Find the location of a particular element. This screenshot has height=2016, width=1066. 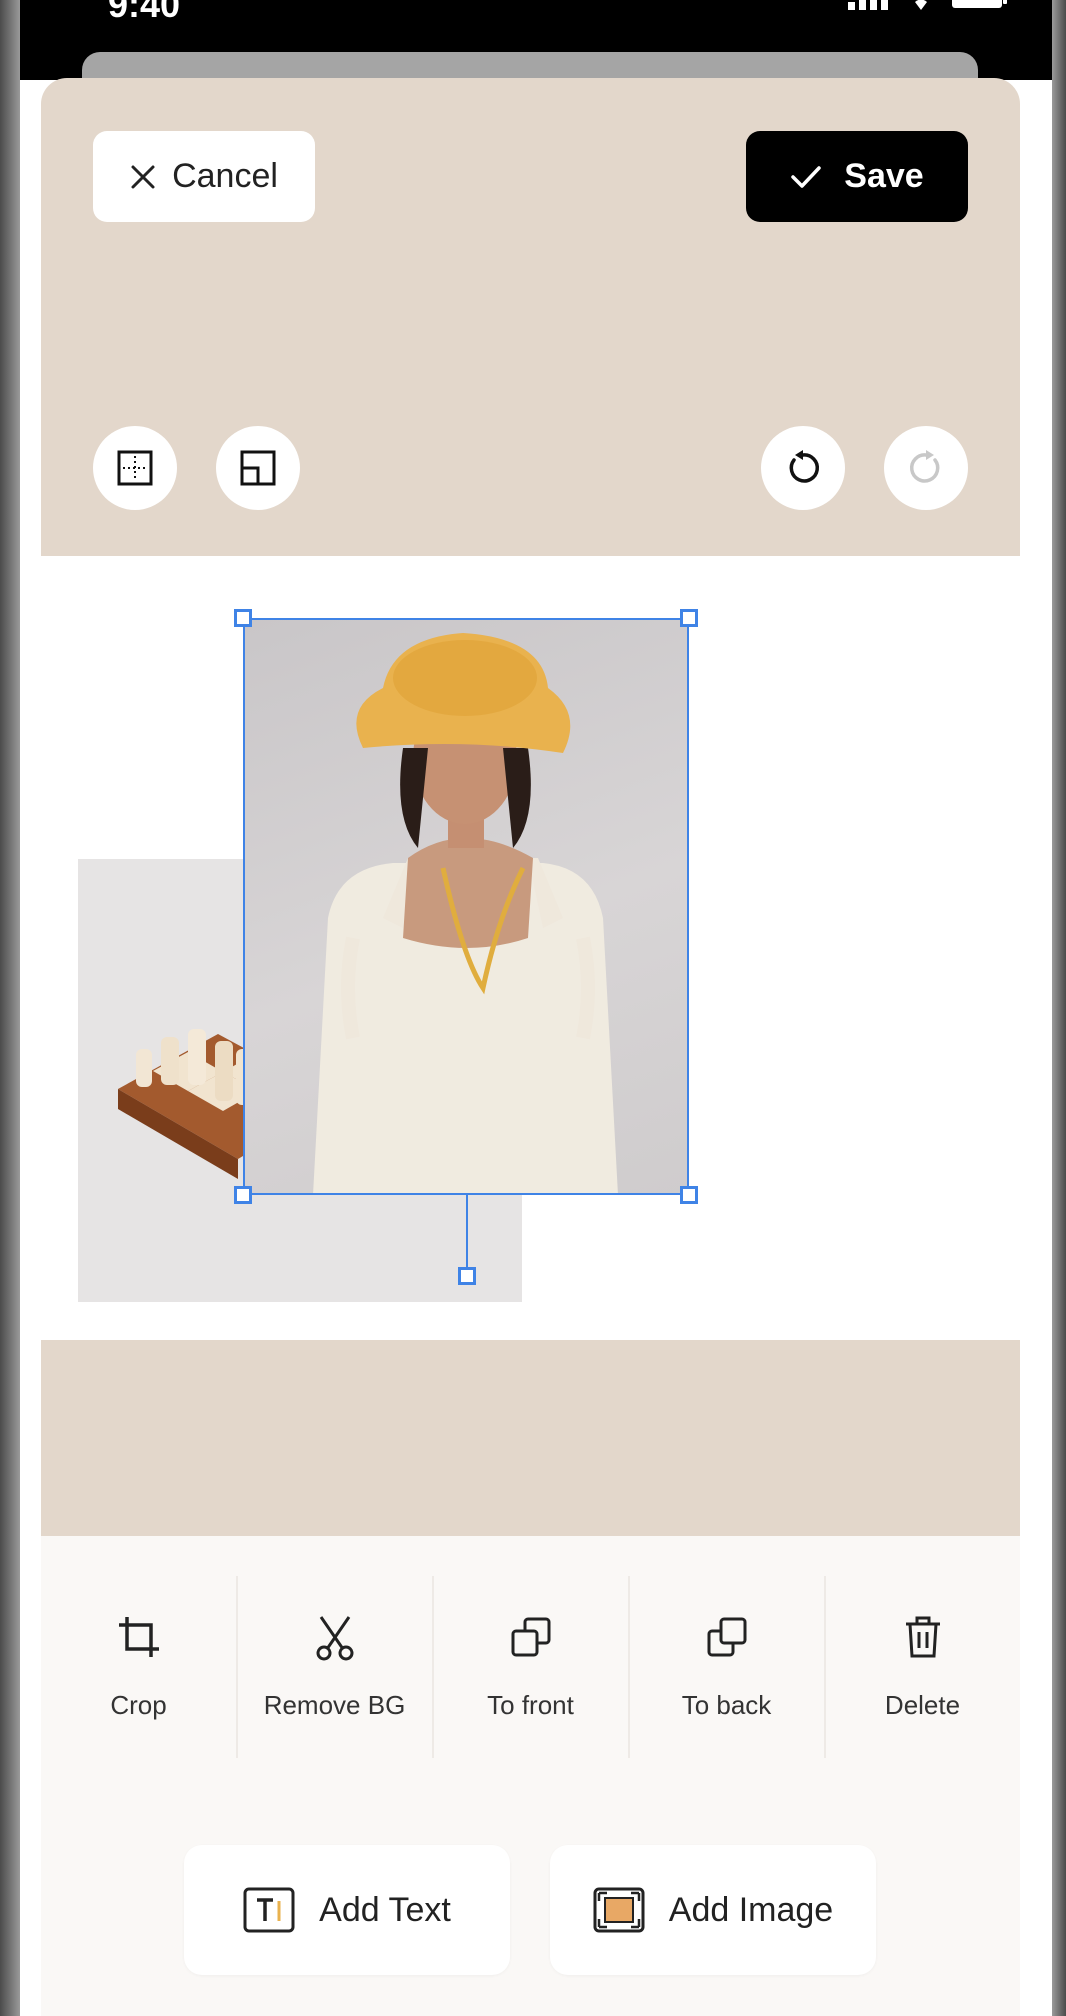

add-image-button: Add Image is located at coordinates (713, 1910).